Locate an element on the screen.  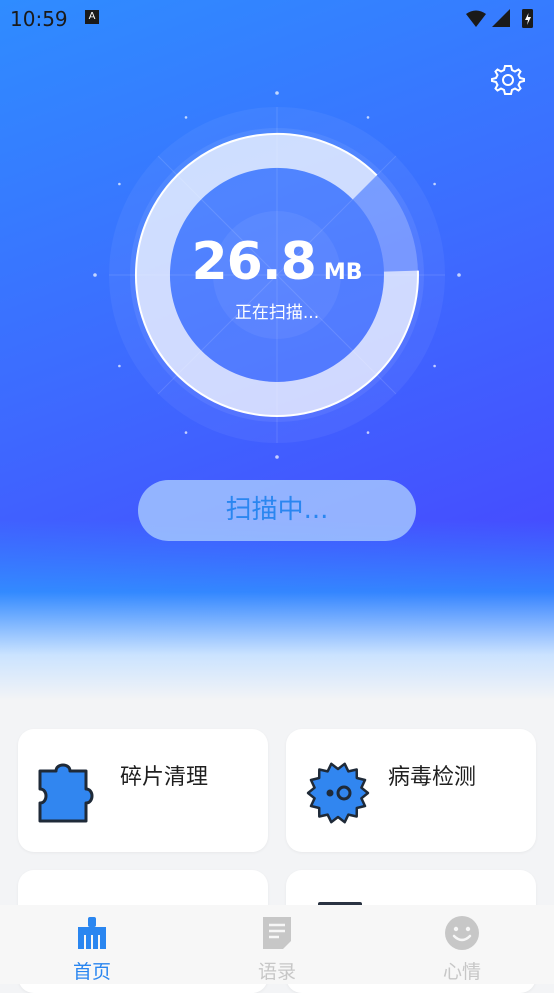
broom-icon is located at coordinates (92, 933).